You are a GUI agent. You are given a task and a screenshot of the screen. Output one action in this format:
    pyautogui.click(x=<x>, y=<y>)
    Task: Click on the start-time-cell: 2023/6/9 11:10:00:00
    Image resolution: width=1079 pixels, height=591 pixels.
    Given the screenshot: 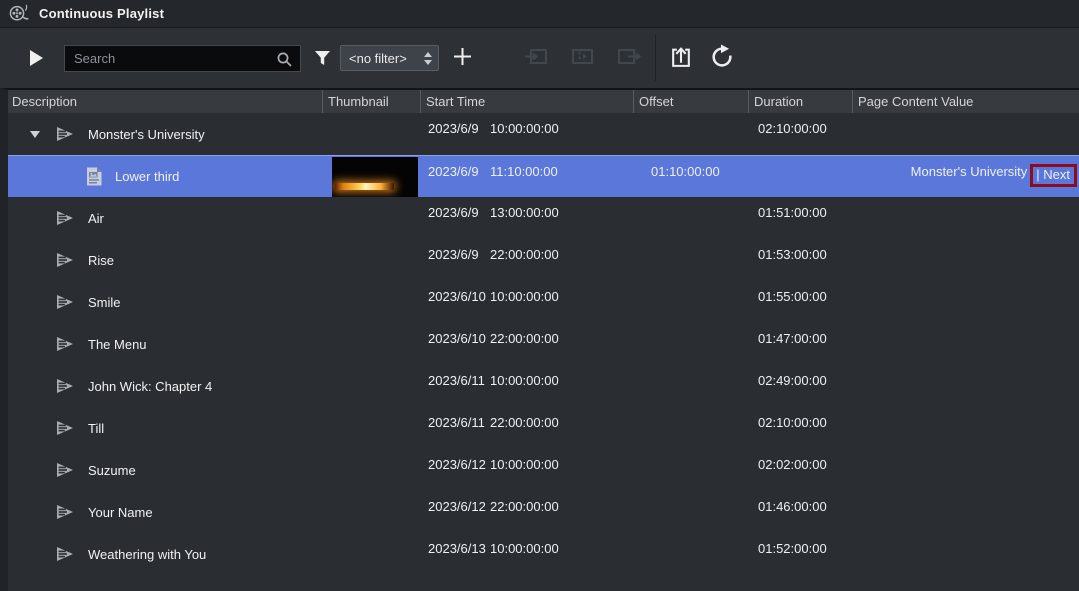 What is the action you would take?
    pyautogui.click(x=493, y=171)
    